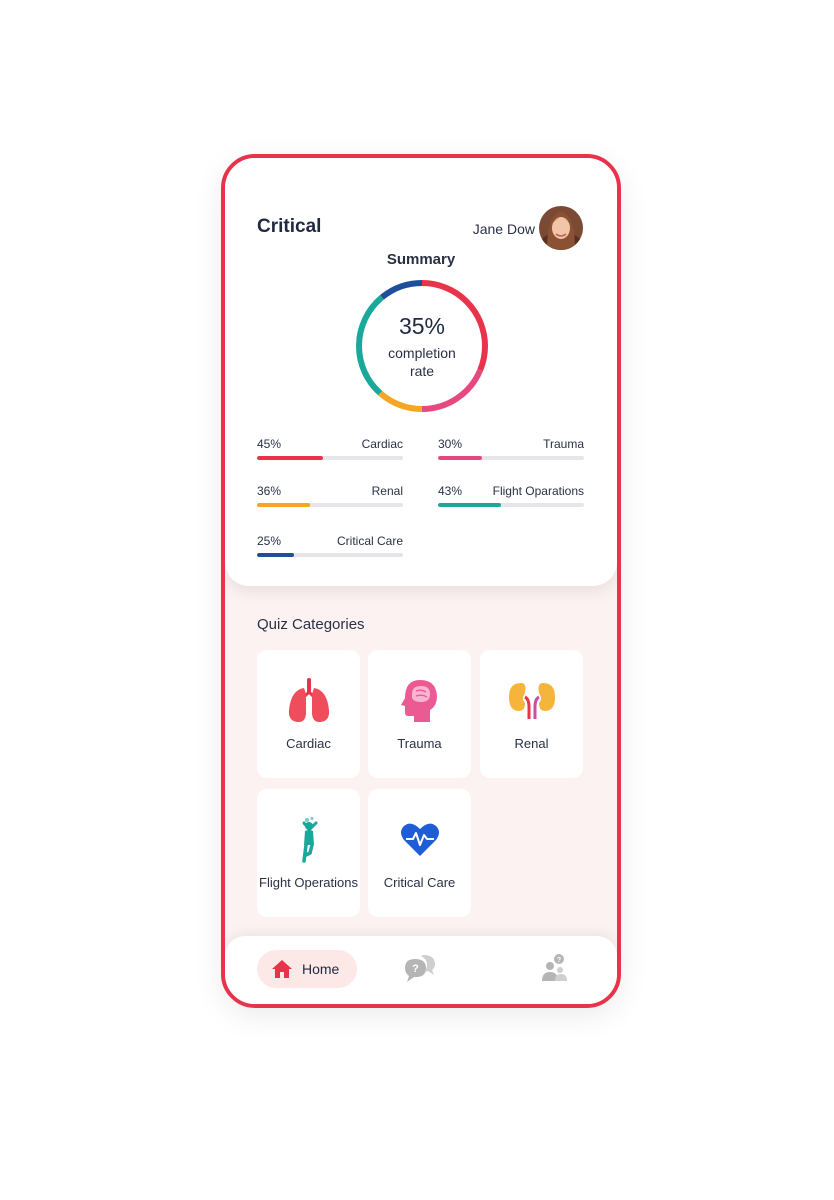  I want to click on stat-percent: 36%, so click(269, 491).